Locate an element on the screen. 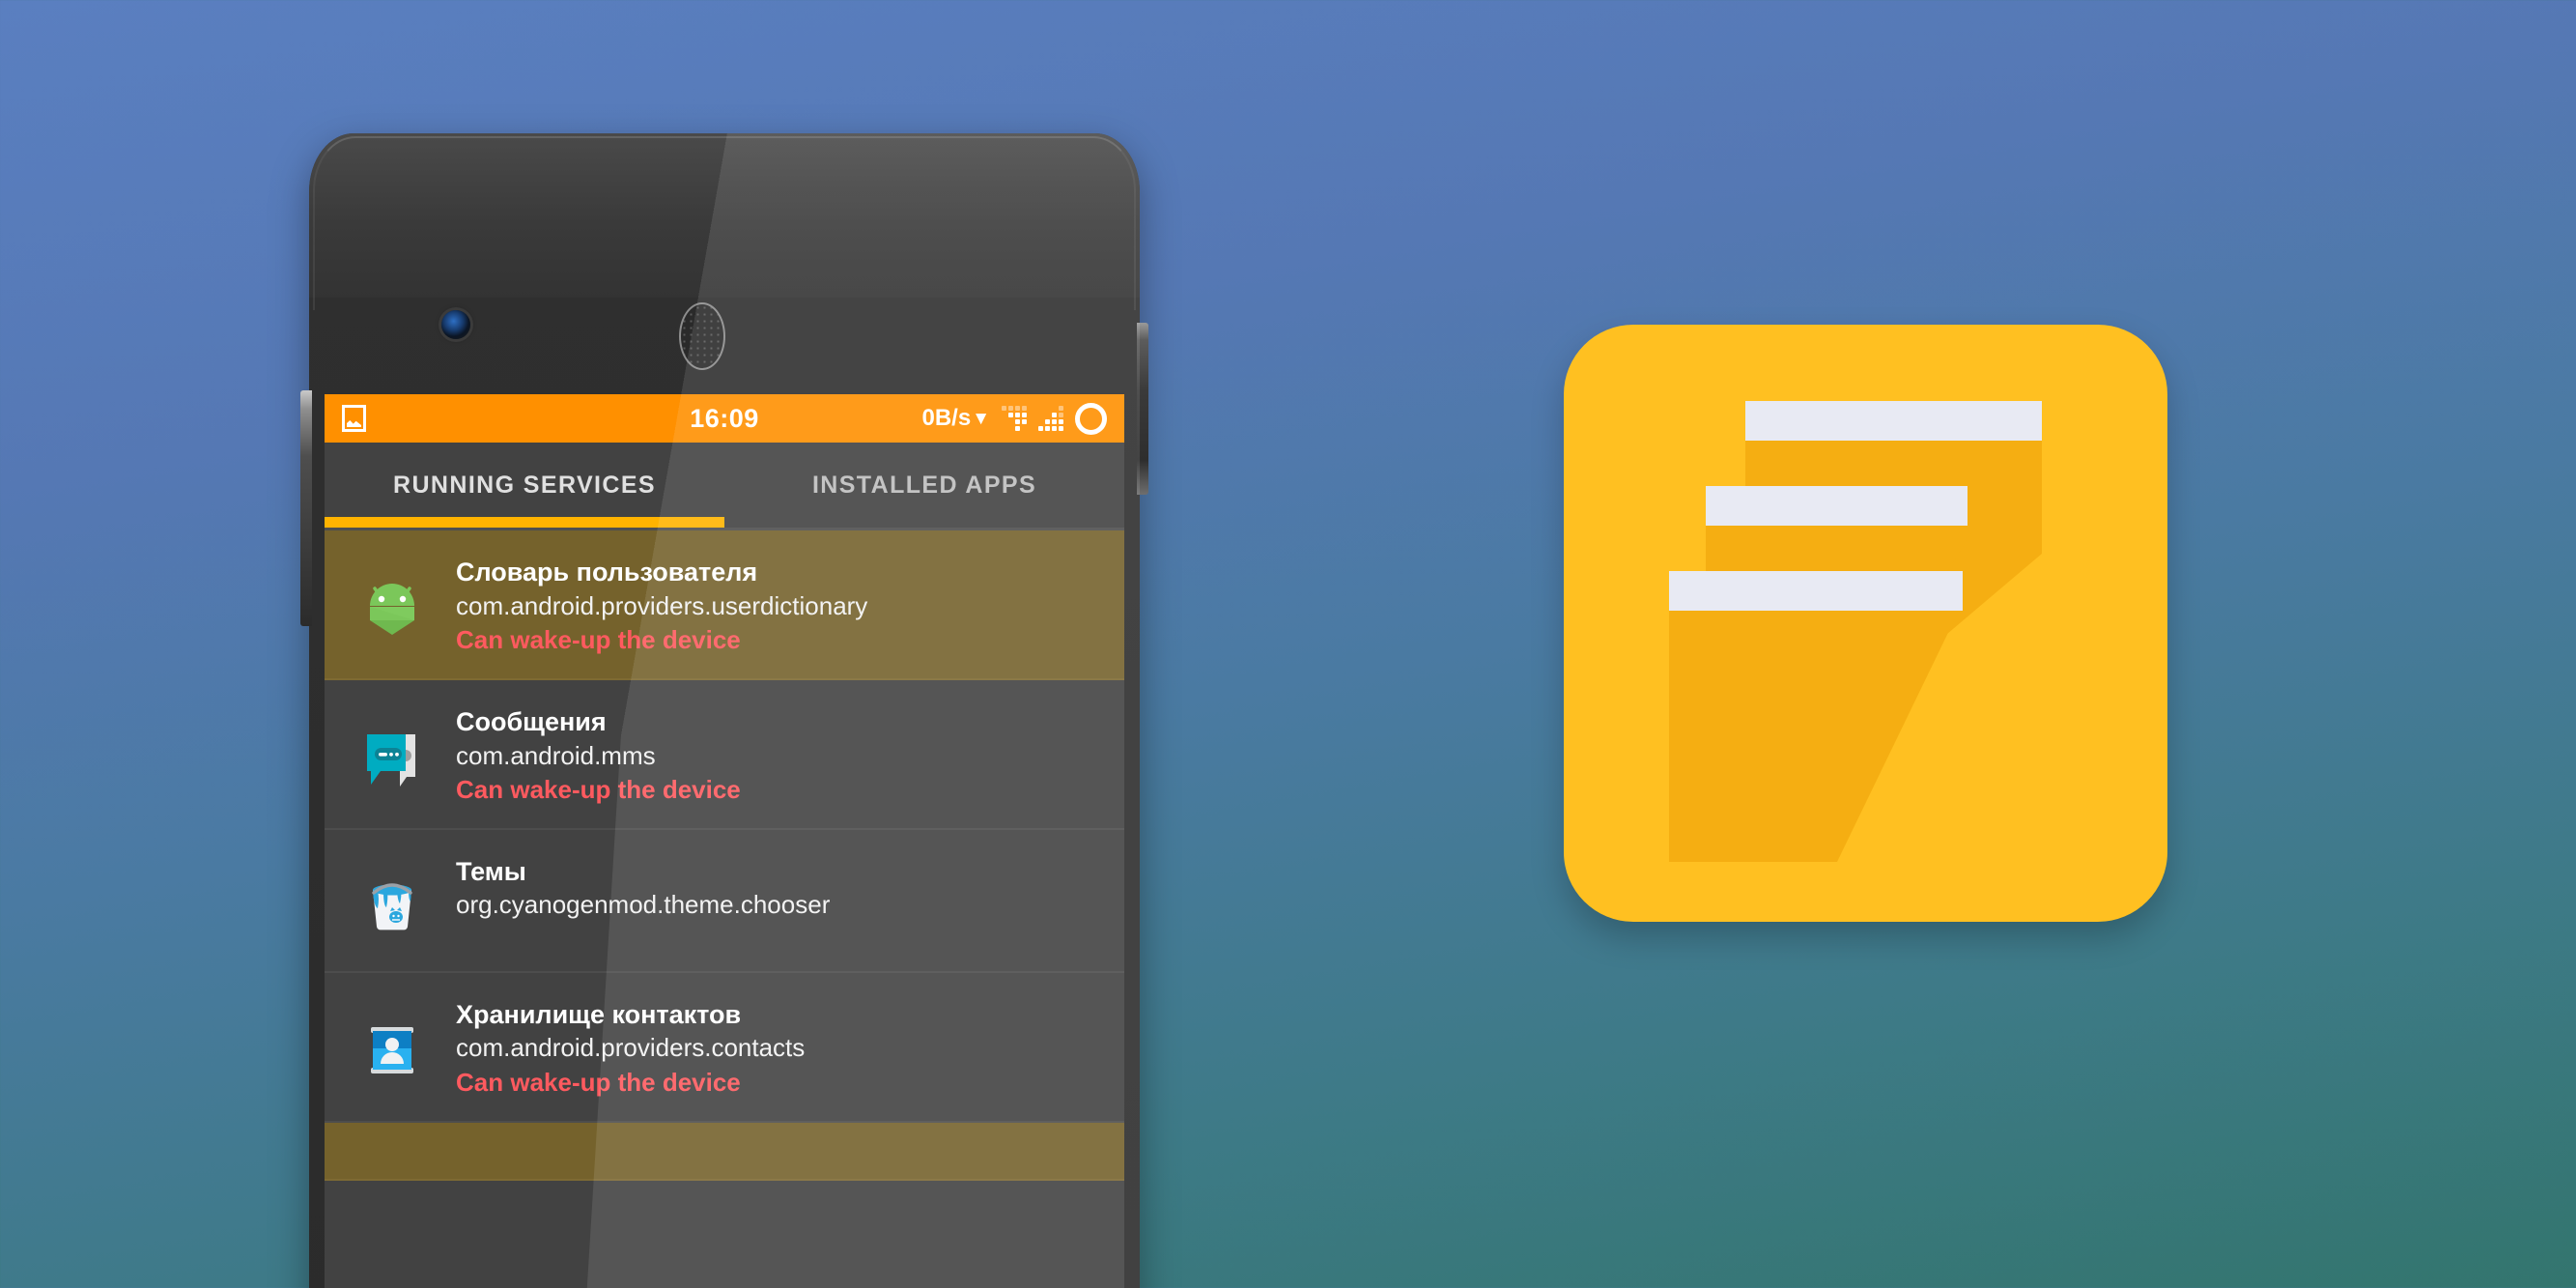  app-name: Хранилище контактов is located at coordinates (599, 1014).